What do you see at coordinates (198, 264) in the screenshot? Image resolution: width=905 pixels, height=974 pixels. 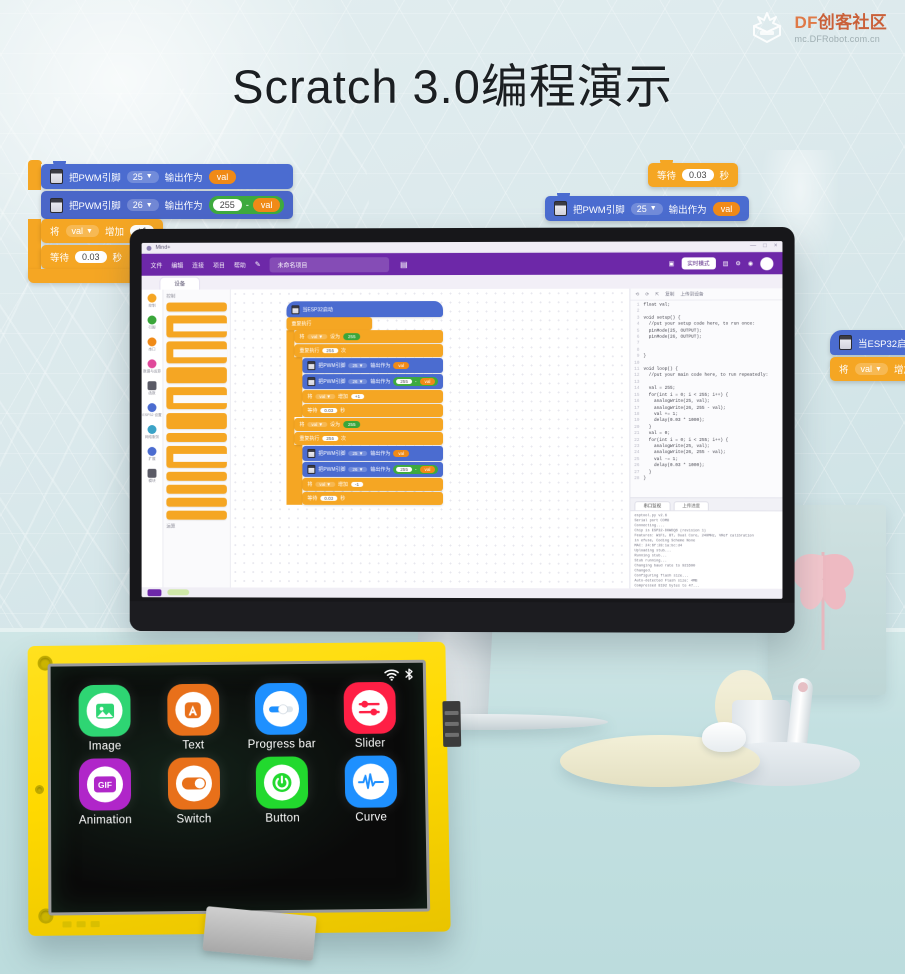 I see `menu-connect: 连接` at bounding box center [198, 264].